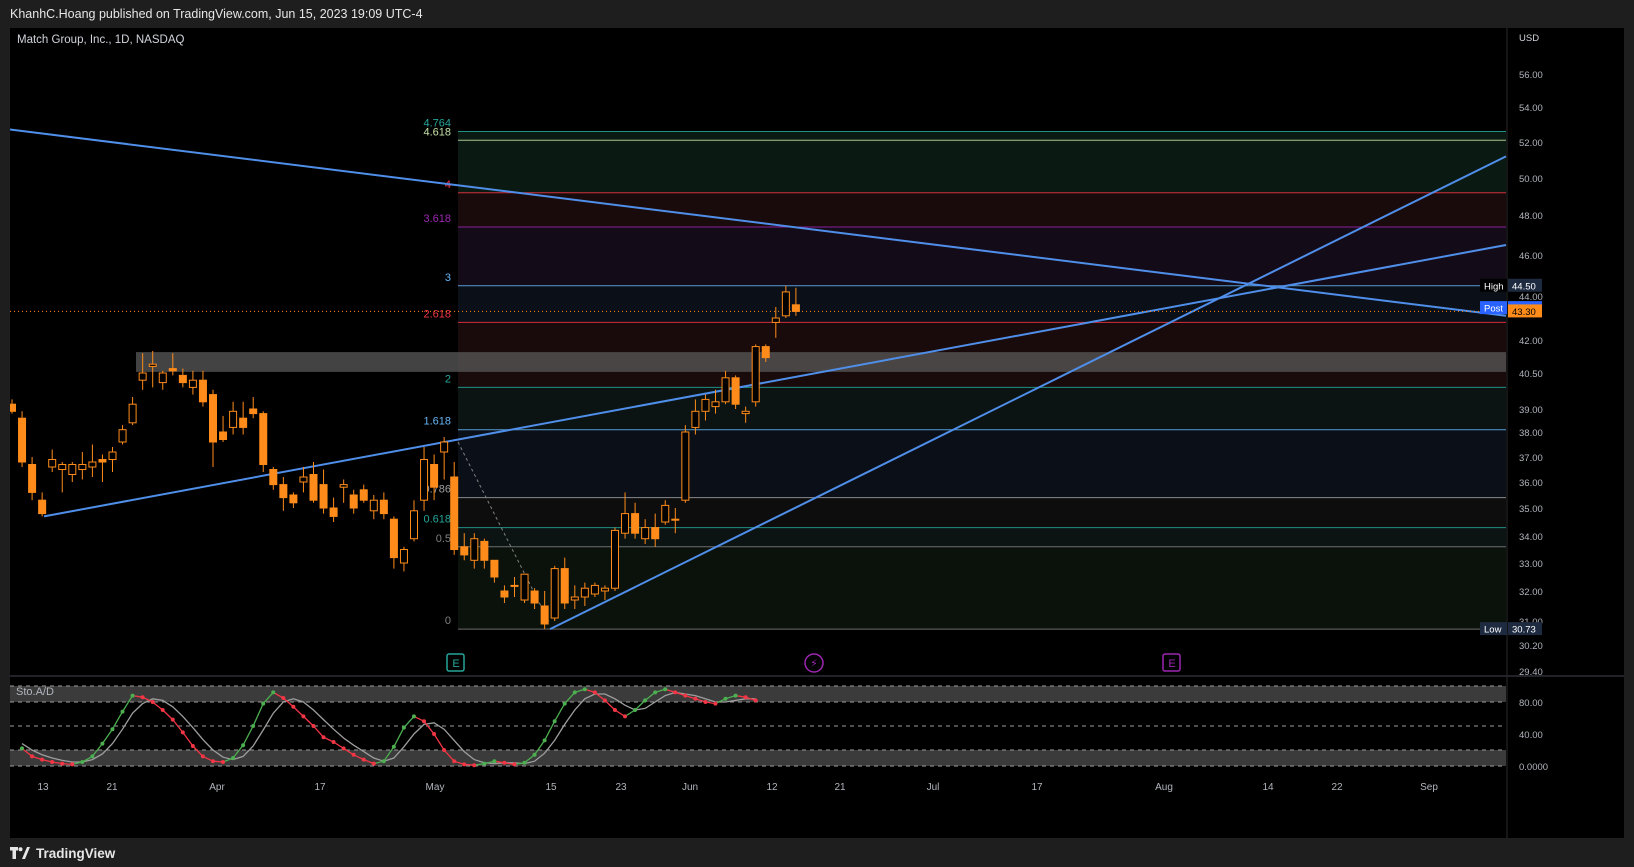  Describe the element at coordinates (112, 787) in the screenshot. I see `time-tick-label: 21` at that location.